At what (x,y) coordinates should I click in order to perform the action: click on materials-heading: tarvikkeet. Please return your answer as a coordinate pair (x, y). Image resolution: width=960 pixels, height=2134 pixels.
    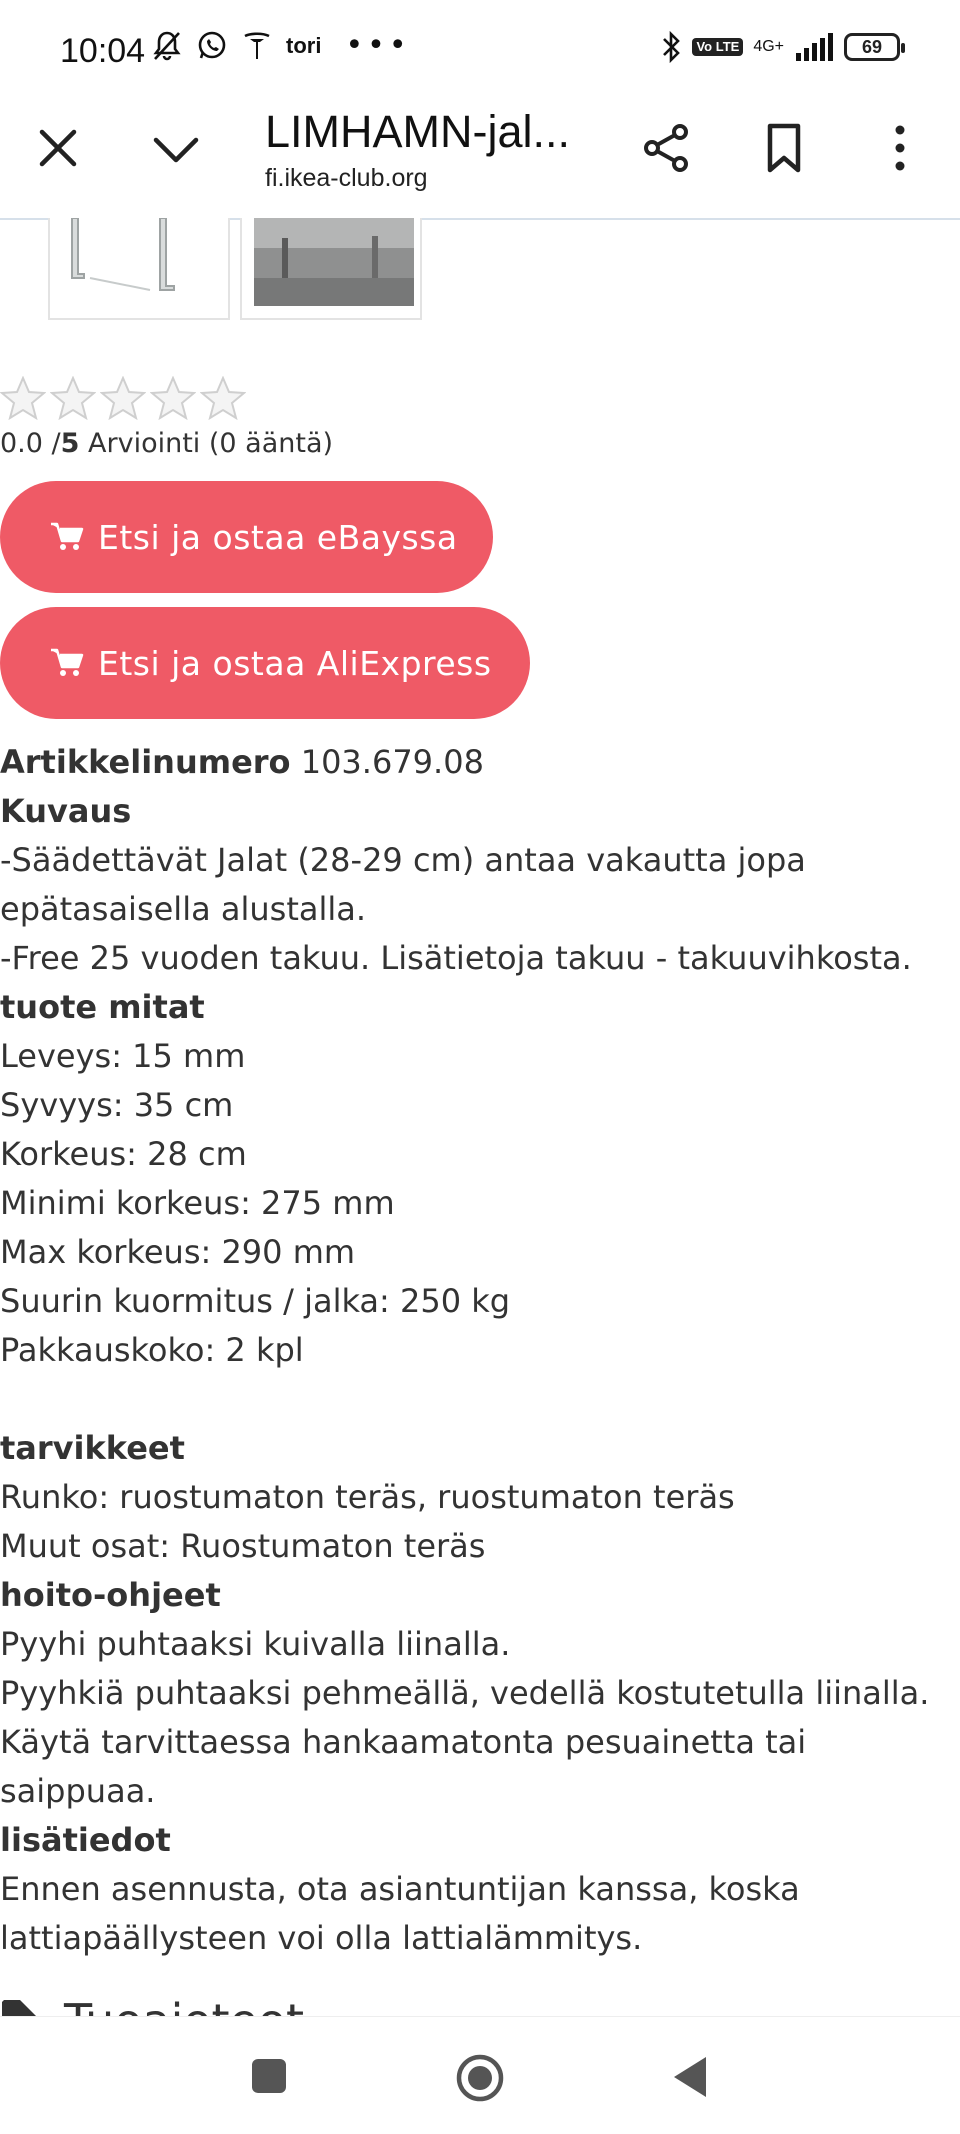
    Looking at the image, I should click on (92, 1448).